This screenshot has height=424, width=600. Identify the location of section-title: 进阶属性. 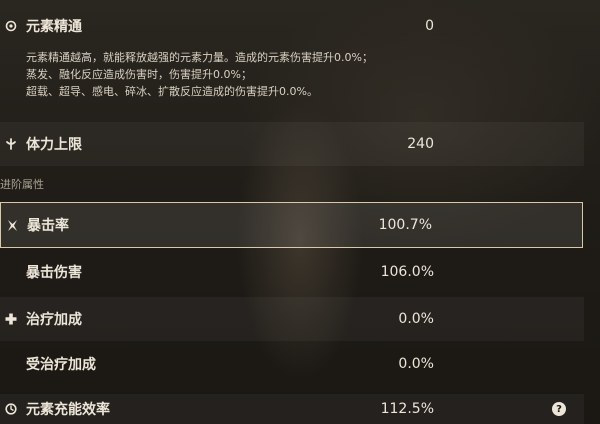
(22, 184).